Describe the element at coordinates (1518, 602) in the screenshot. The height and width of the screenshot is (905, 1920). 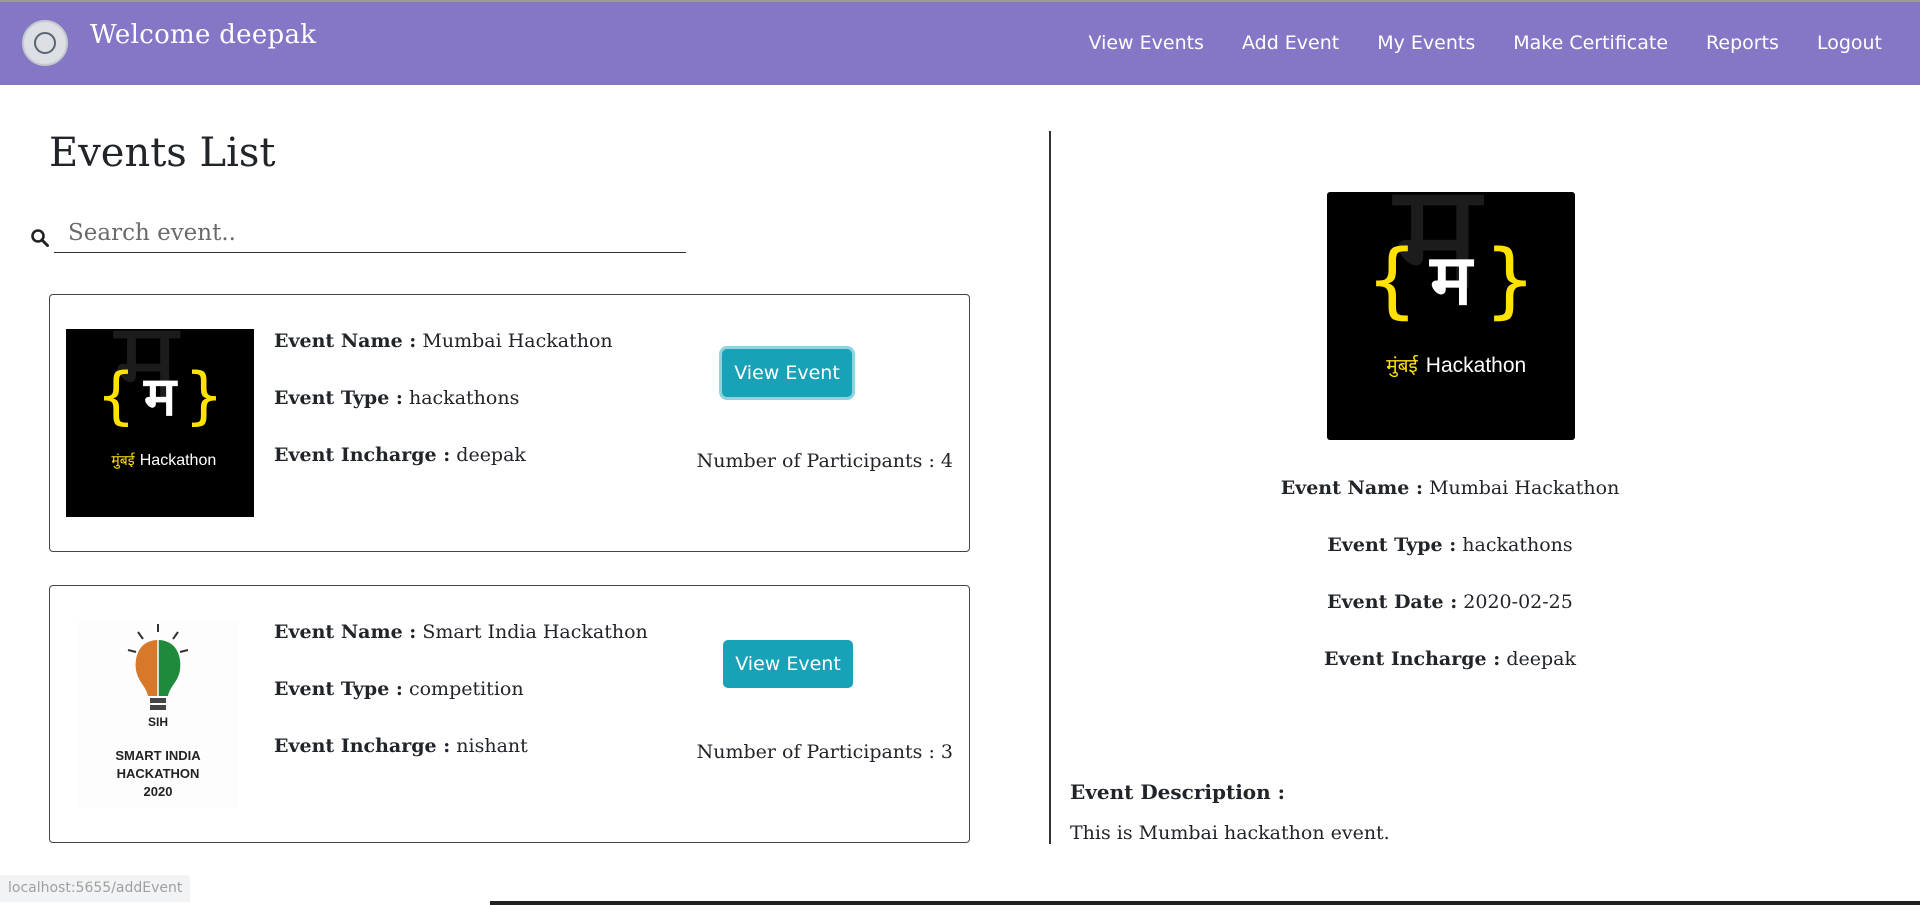
I see `detail-date-value: 2020-02-25` at that location.